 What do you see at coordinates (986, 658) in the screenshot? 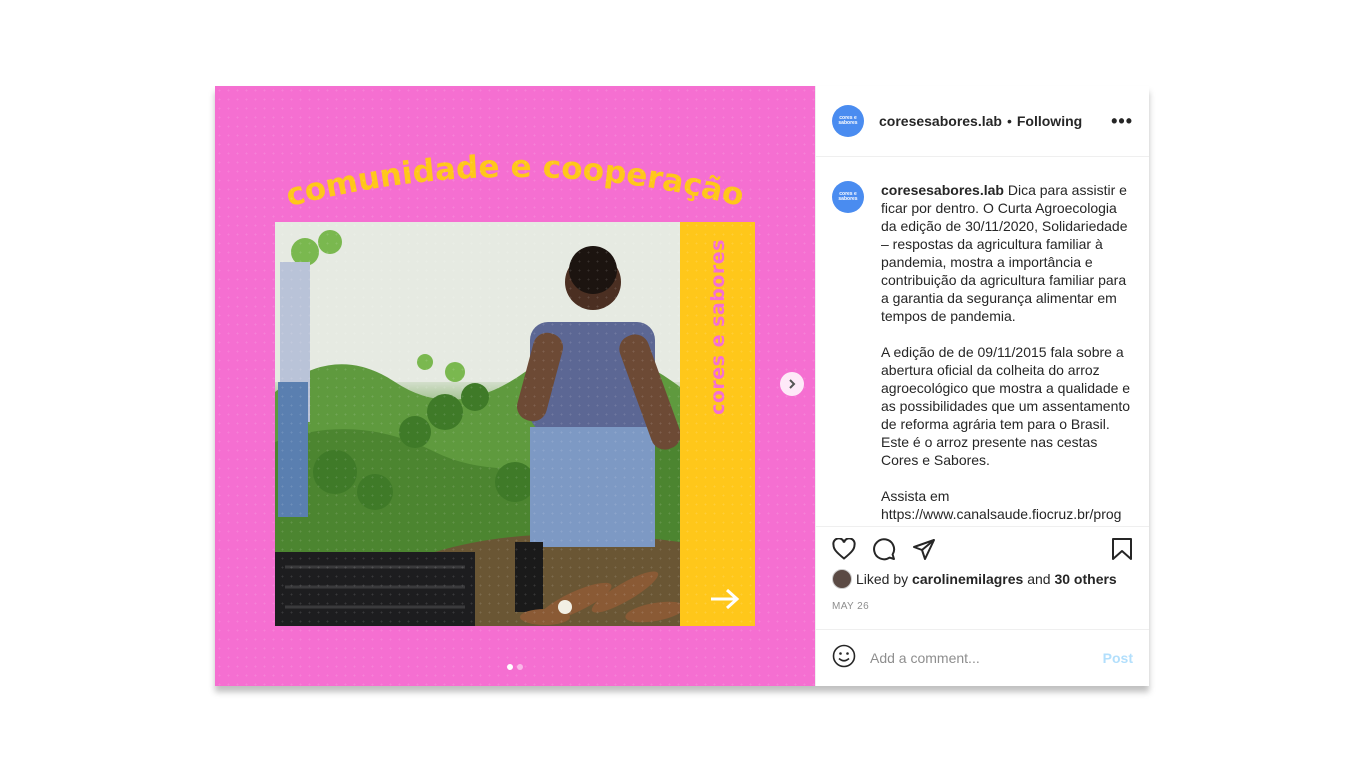
I see `comment-input` at bounding box center [986, 658].